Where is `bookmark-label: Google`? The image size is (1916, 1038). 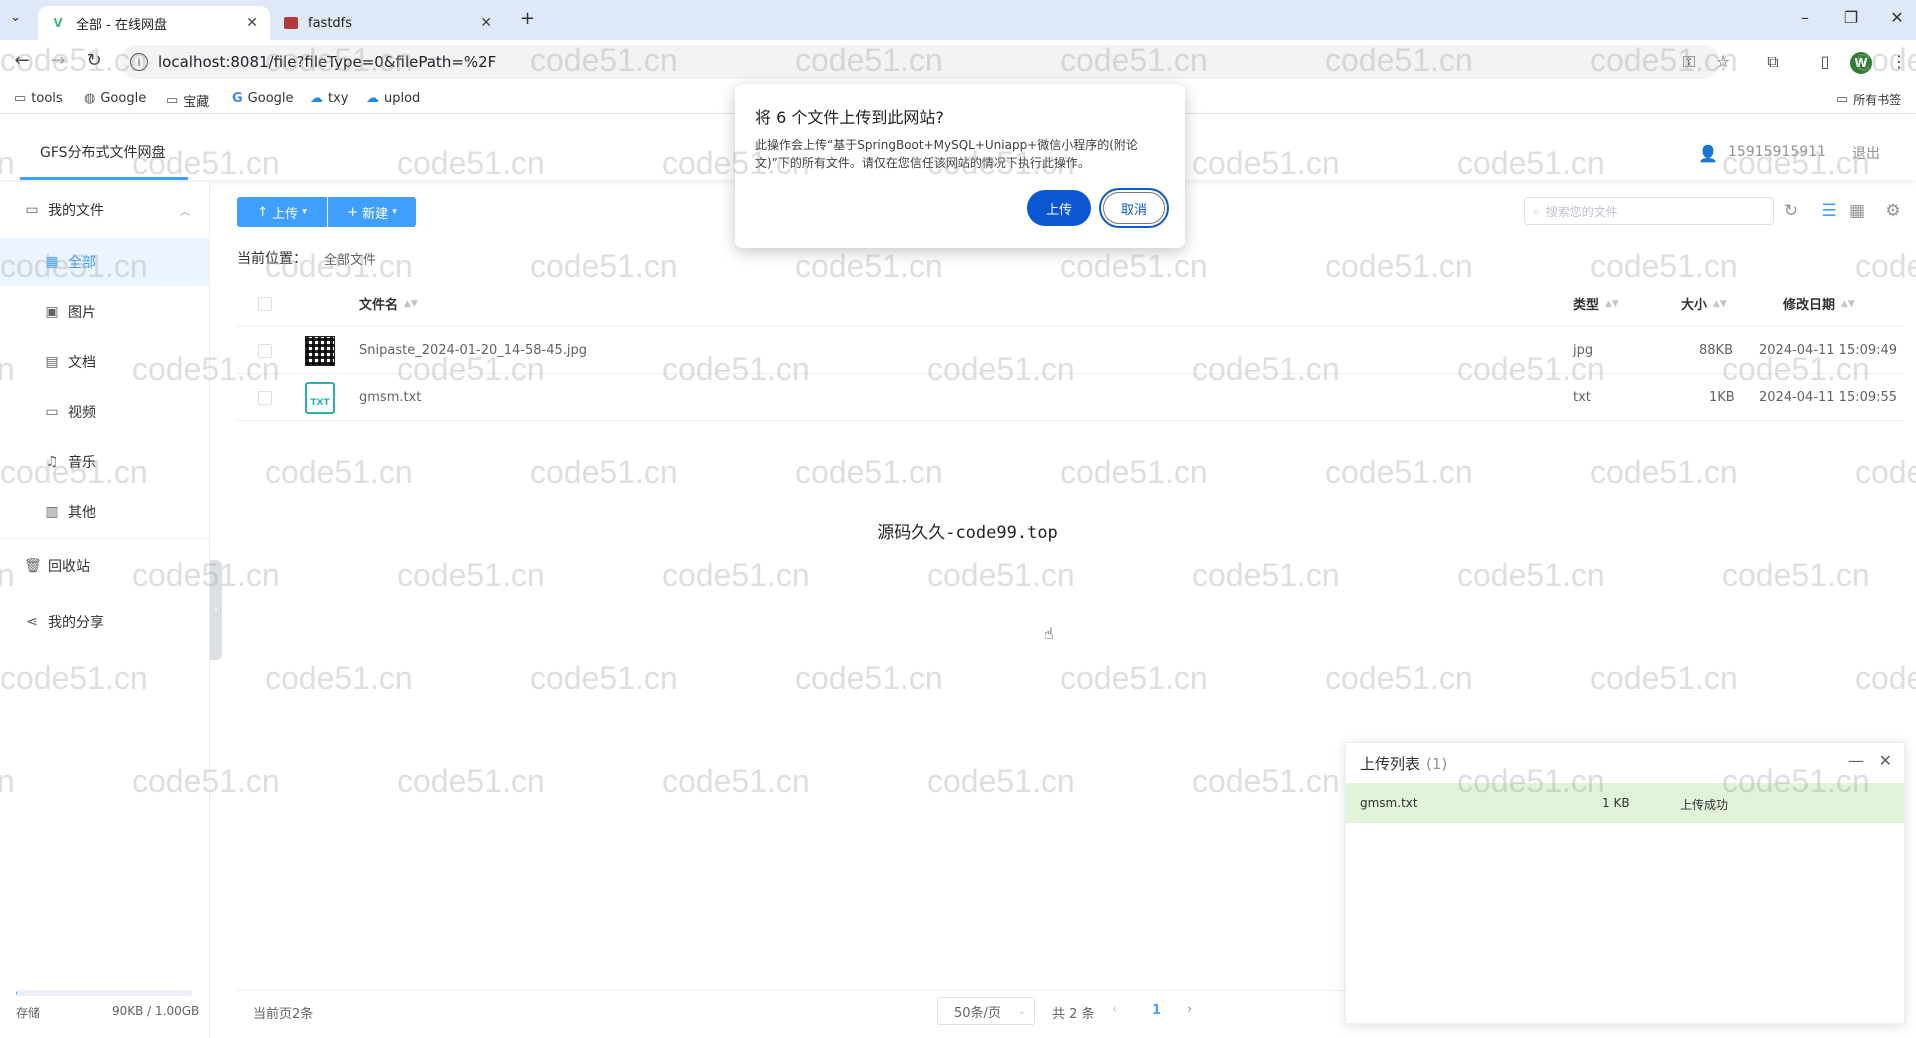
bookmark-label: Google is located at coordinates (270, 98).